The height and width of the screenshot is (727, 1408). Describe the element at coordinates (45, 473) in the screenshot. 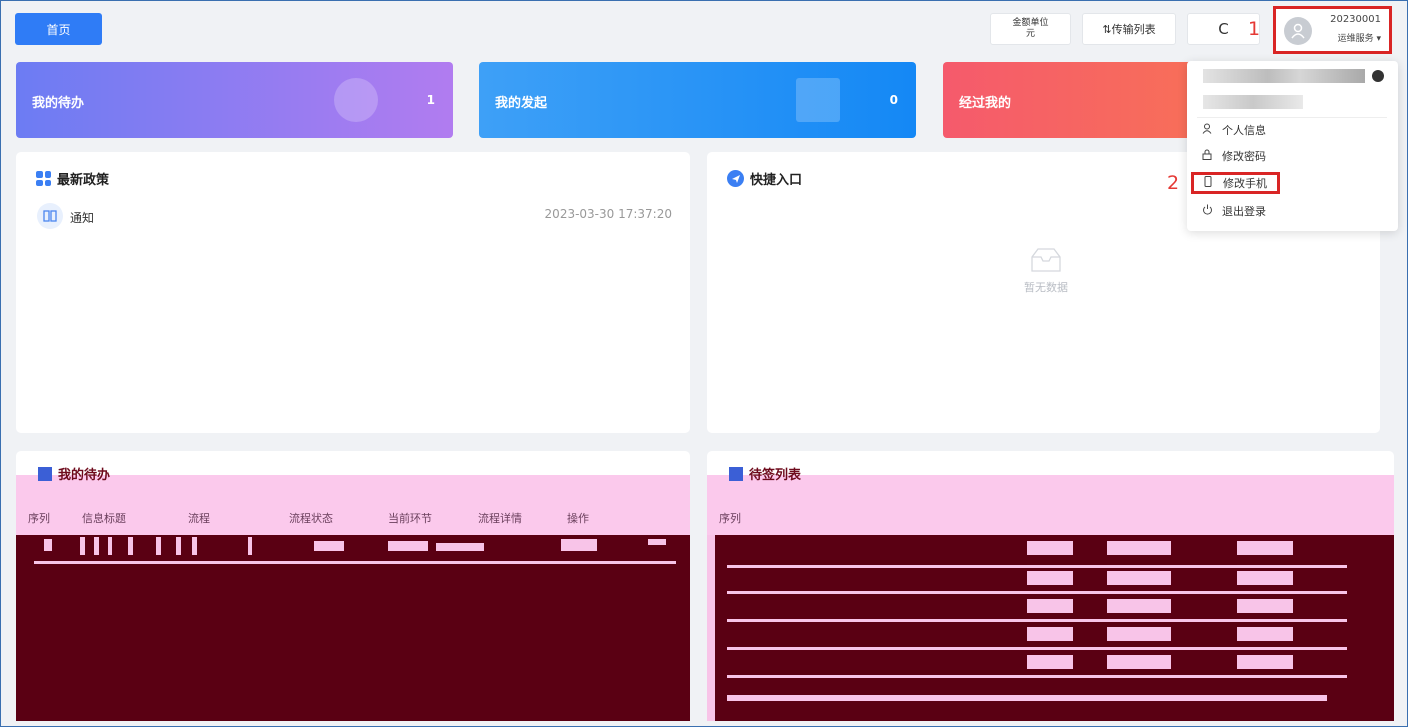

I see `list-icon` at that location.